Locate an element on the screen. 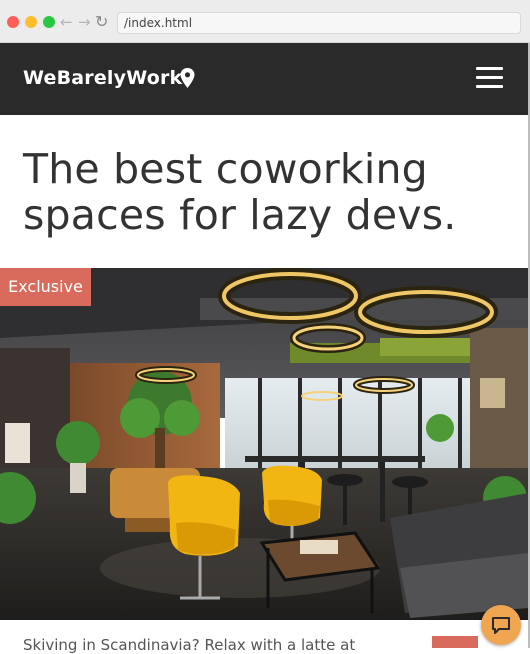 Image resolution: width=530 pixels, height=654 pixels. exclusive-badge: Exclusive is located at coordinates (45, 287).